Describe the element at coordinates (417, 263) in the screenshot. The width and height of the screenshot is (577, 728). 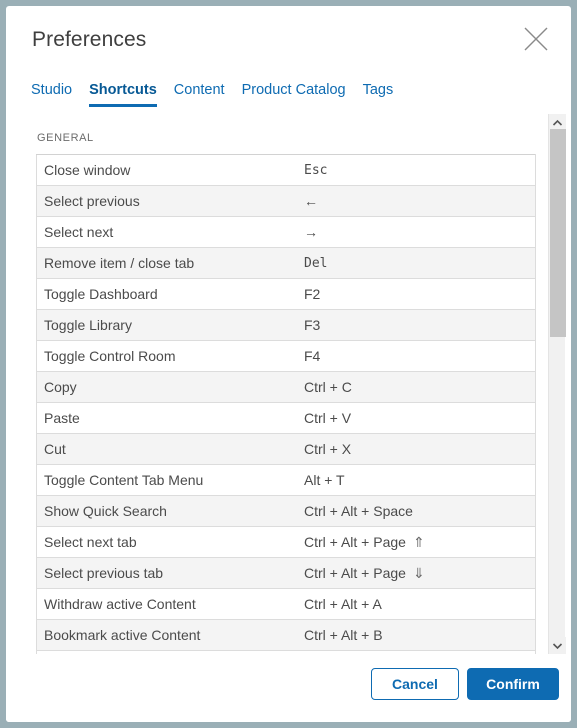
I see `shortcut-key: Del` at that location.